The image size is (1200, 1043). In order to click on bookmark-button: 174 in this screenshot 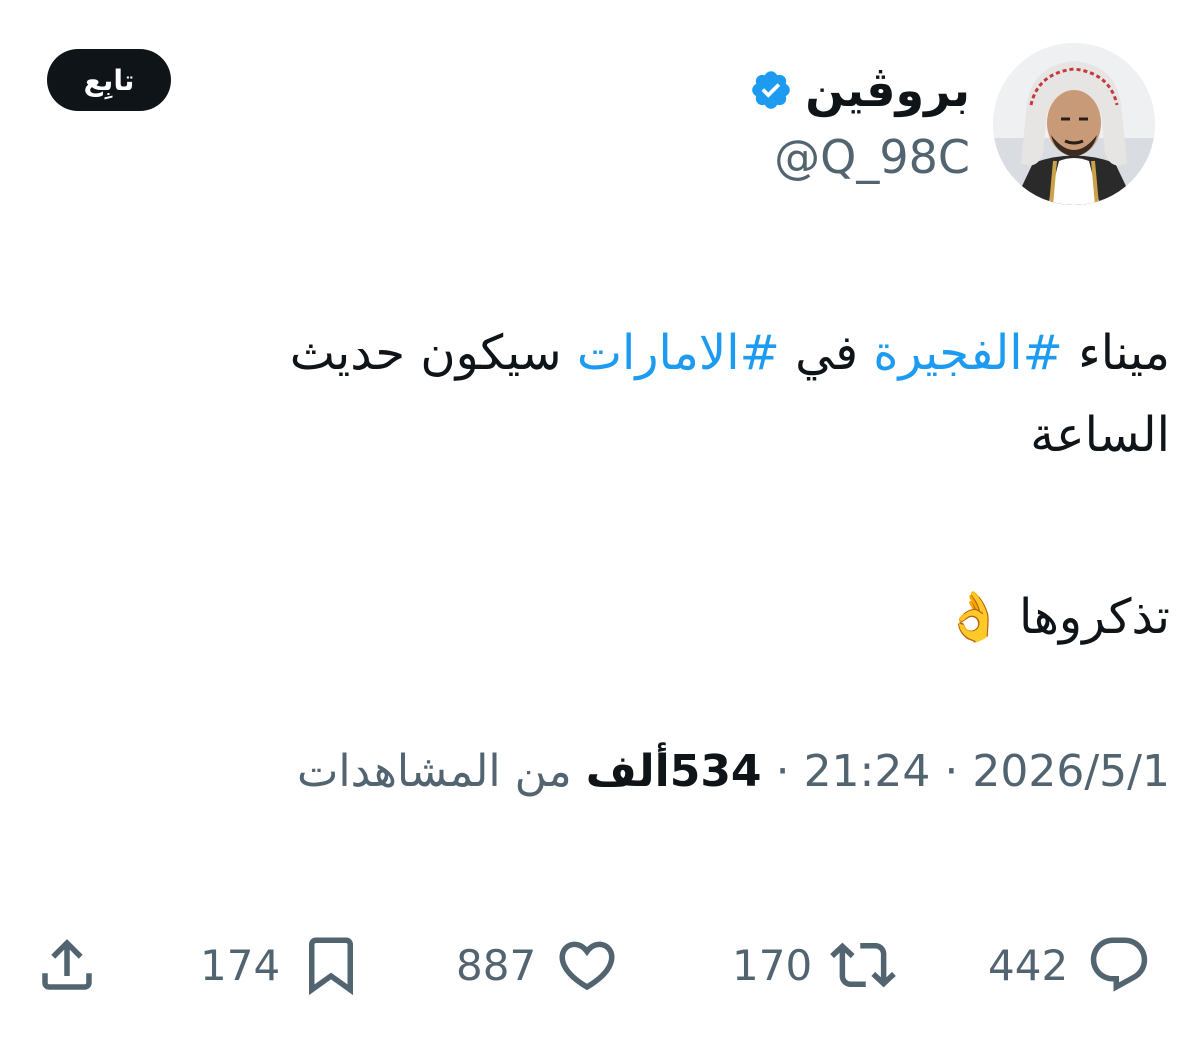, I will do `click(282, 965)`.